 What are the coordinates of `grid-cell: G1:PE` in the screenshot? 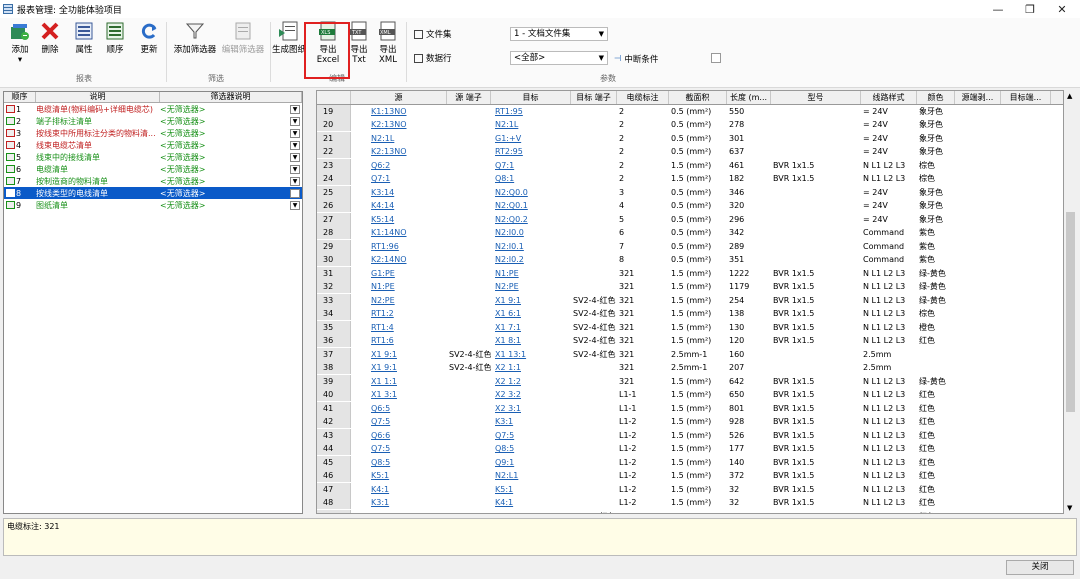 It's located at (399, 273).